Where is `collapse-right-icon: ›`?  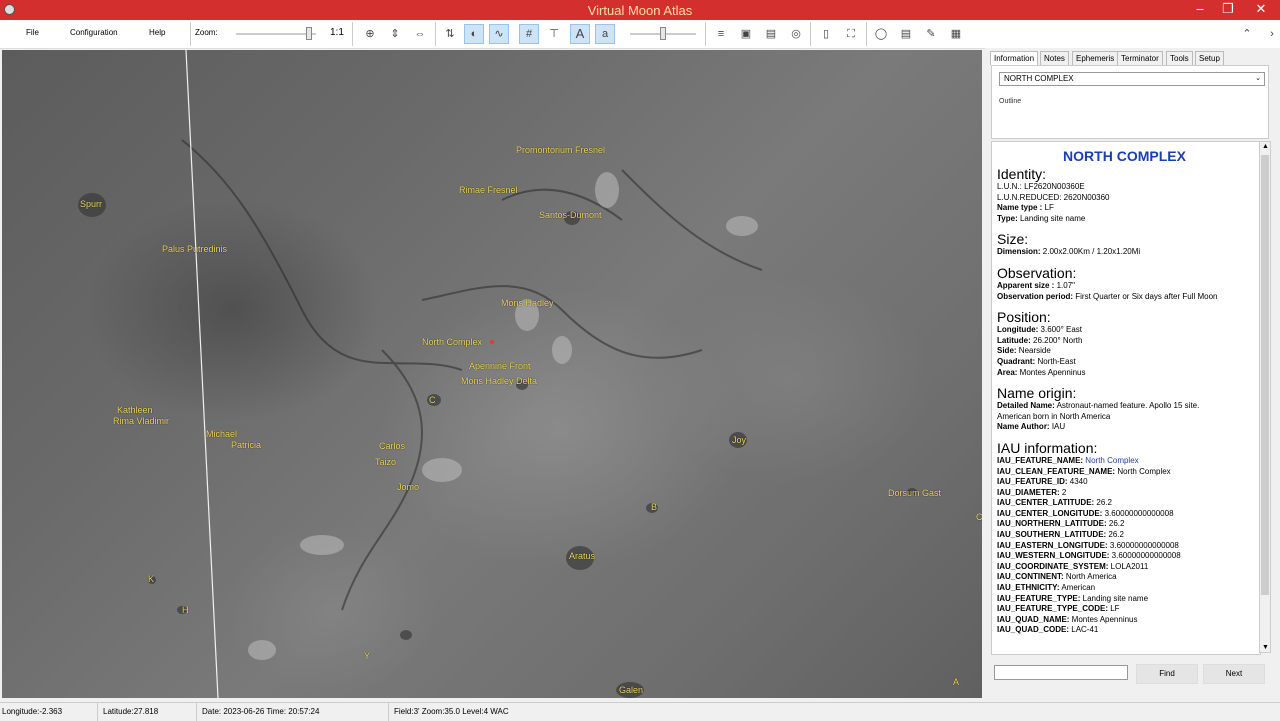
collapse-right-icon: › is located at coordinates (1271, 34).